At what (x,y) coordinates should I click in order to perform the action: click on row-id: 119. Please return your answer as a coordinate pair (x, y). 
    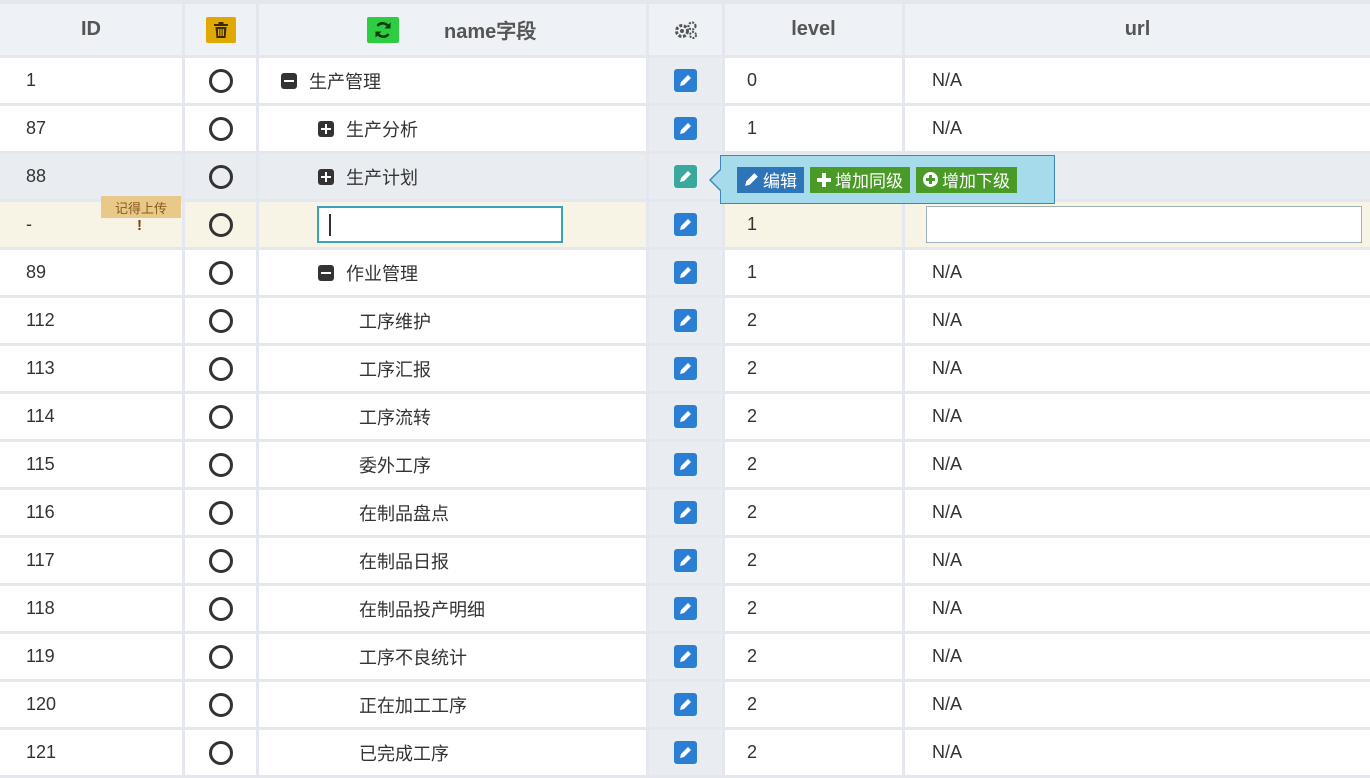
    Looking at the image, I should click on (92, 656).